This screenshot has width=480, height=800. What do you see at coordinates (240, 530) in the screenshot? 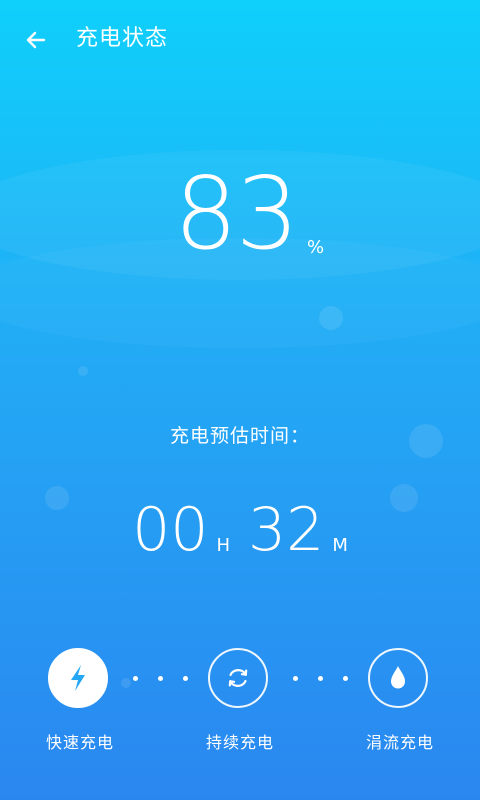
I see `estimated-time-display: 00 H 32 M` at bounding box center [240, 530].